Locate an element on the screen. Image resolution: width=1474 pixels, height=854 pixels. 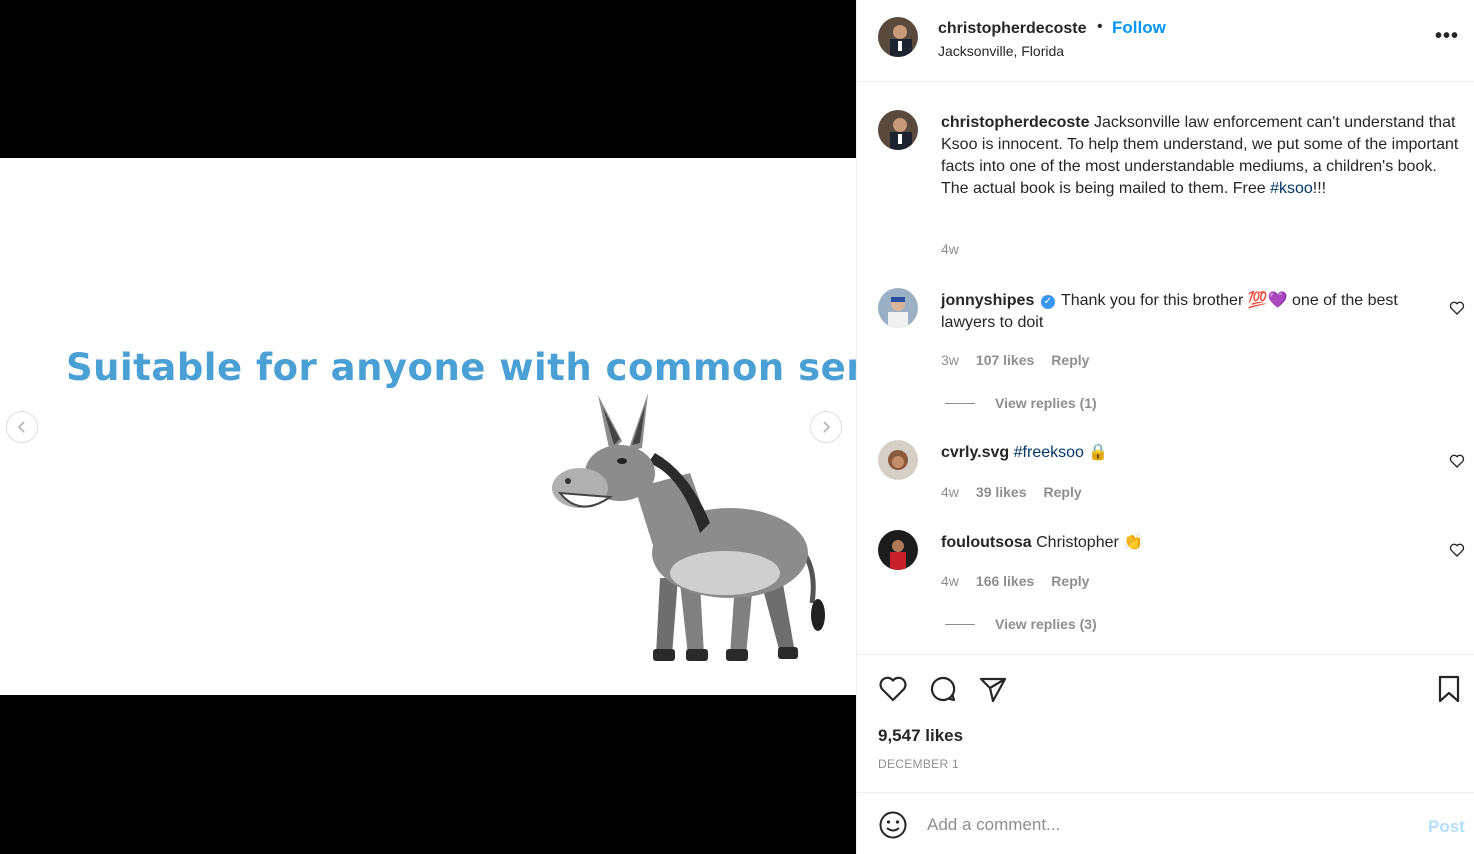
caption-author-avatar is located at coordinates (898, 130).